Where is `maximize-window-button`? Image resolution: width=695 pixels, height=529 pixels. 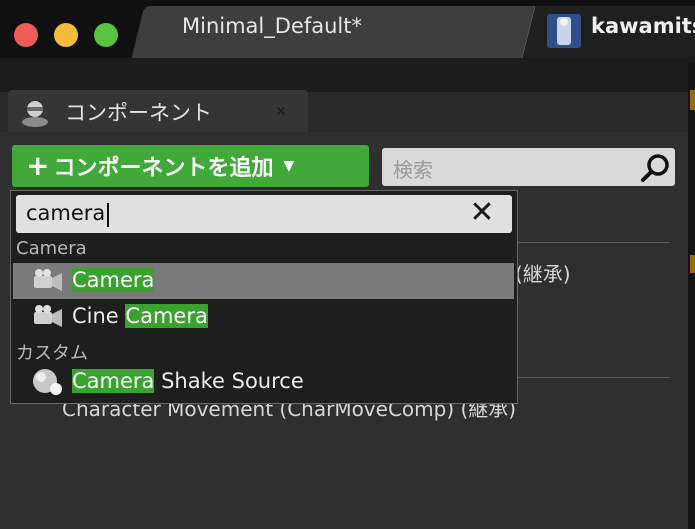
maximize-window-button is located at coordinates (106, 35).